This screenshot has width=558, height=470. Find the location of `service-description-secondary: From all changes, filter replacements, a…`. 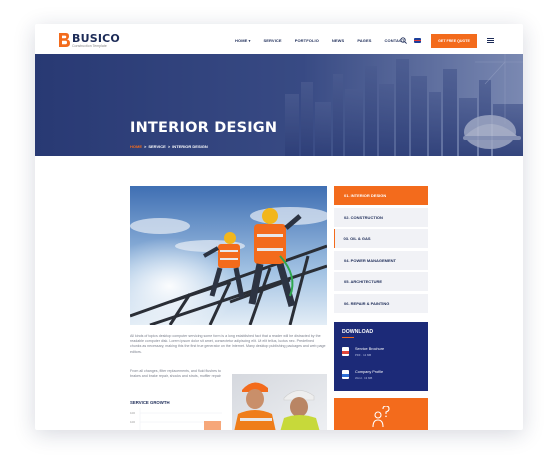

service-description-secondary: From all changes, filter replacements, a… is located at coordinates (175, 374).